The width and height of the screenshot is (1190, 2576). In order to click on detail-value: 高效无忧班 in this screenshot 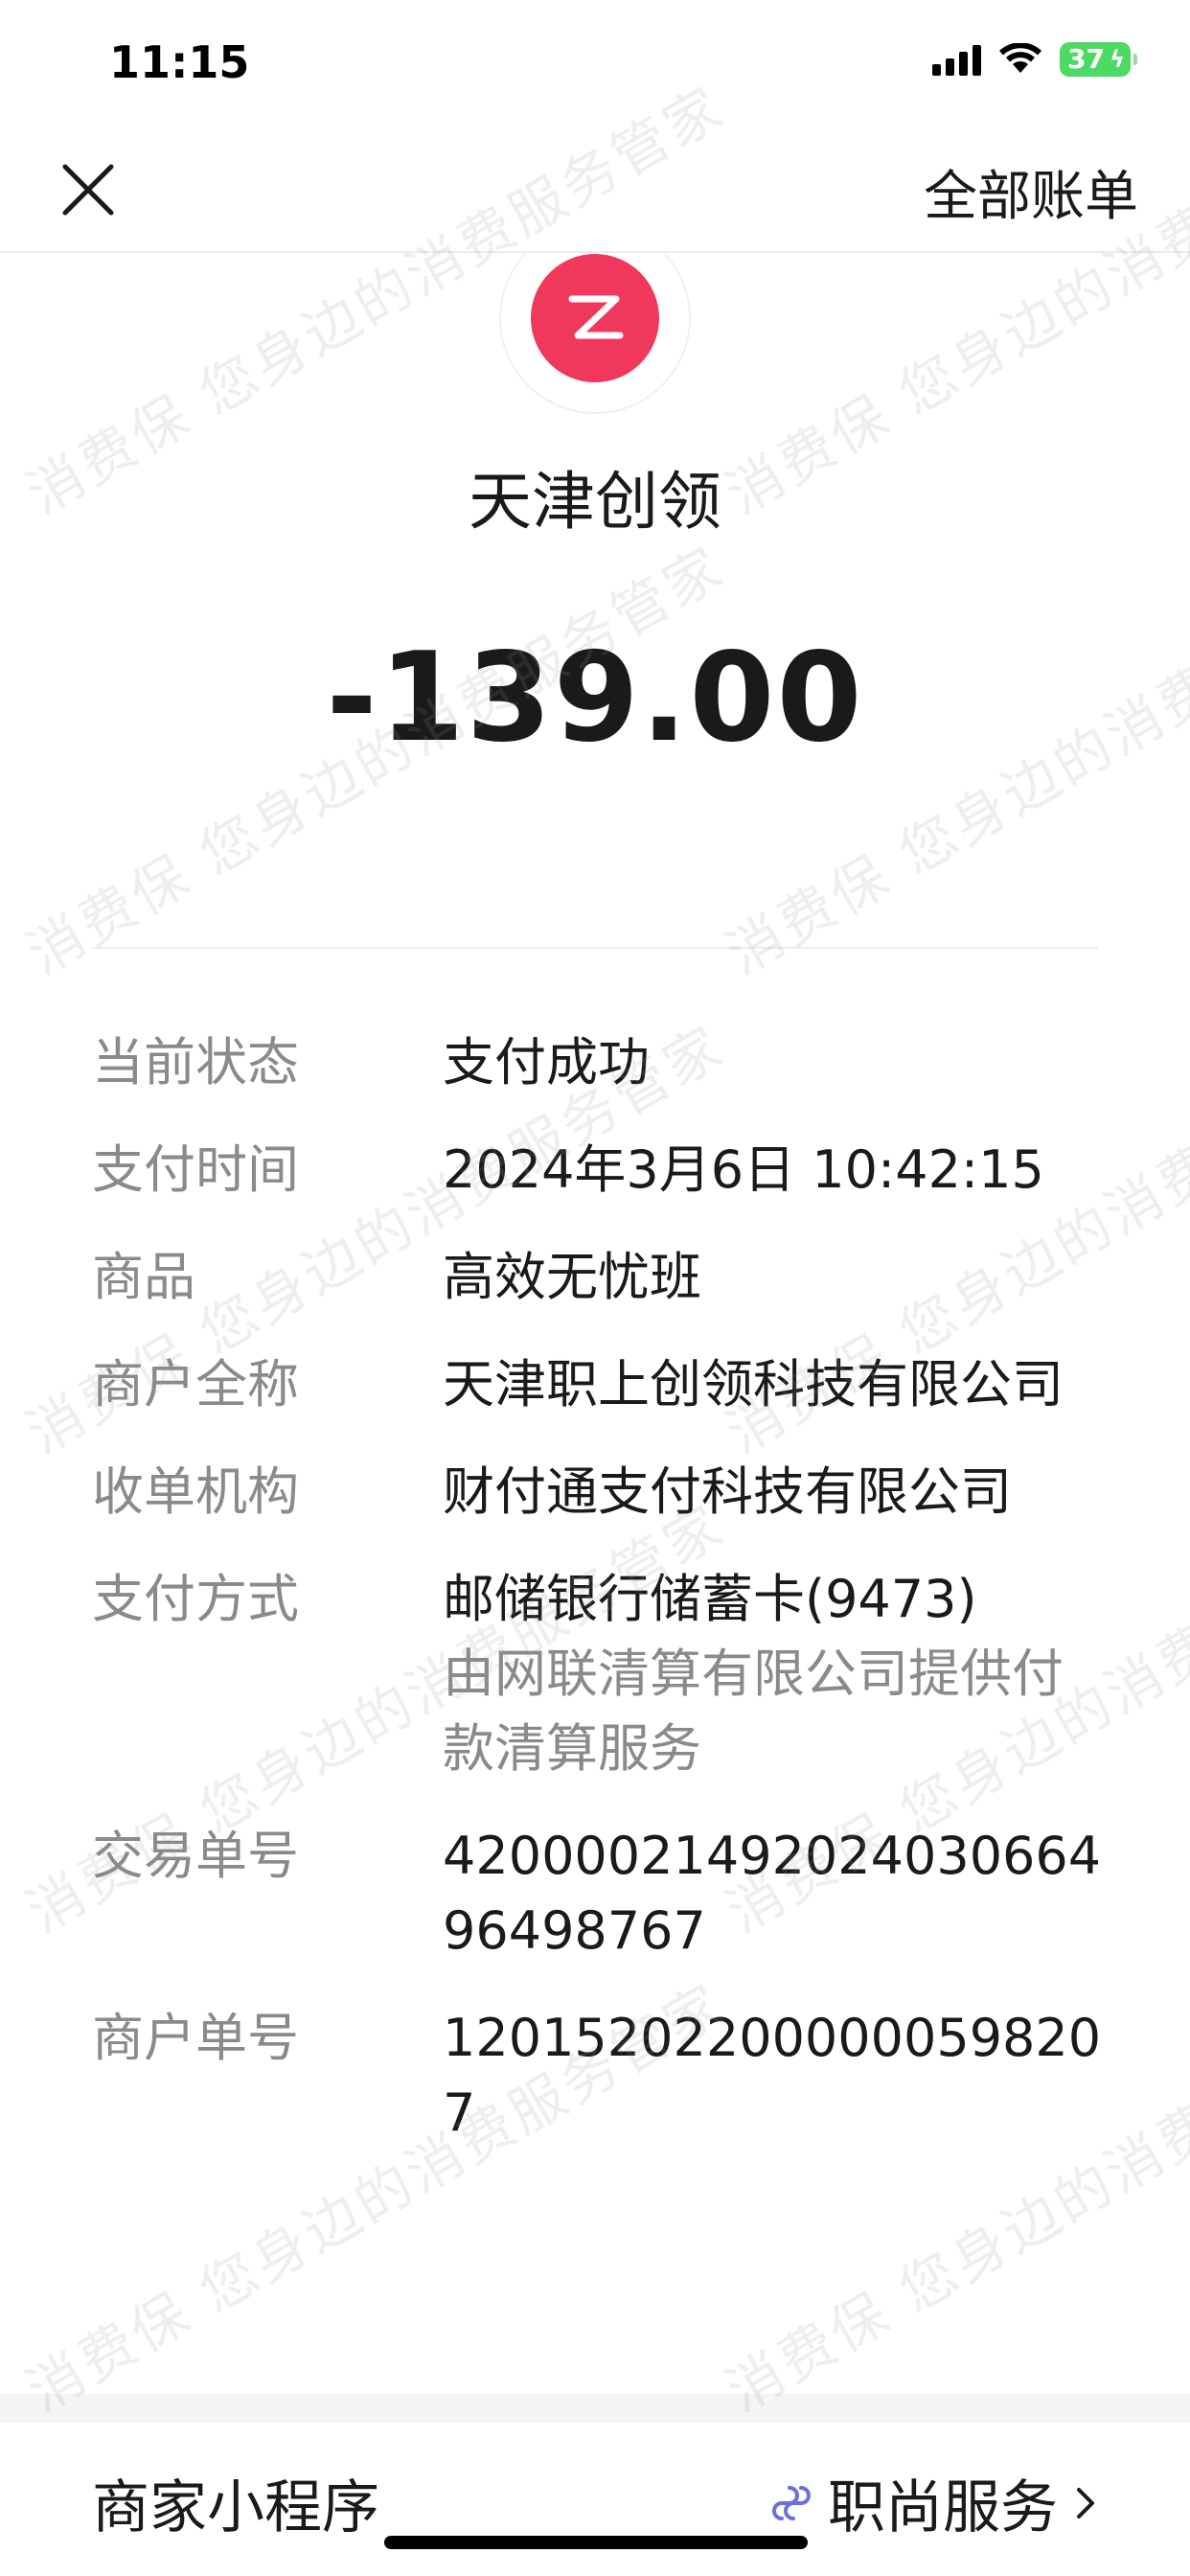, I will do `click(572, 1277)`.